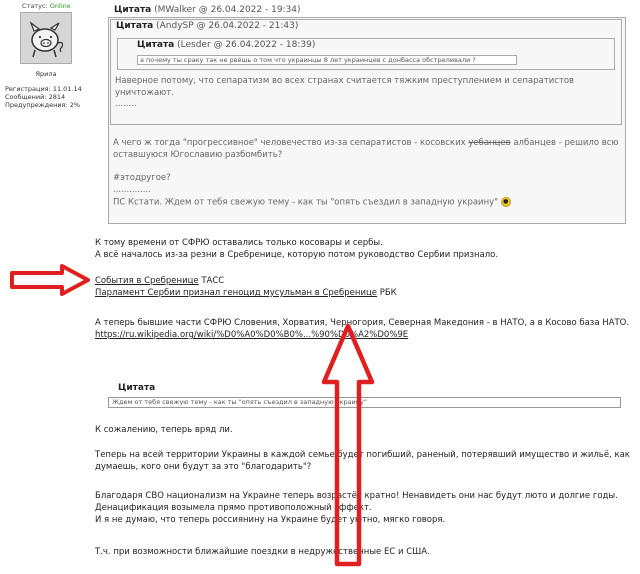 The width and height of the screenshot is (640, 574). I want to click on quote-header-mwalker: Цитата (MWalker @ 26.04.2022 - 19:34), so click(207, 10).